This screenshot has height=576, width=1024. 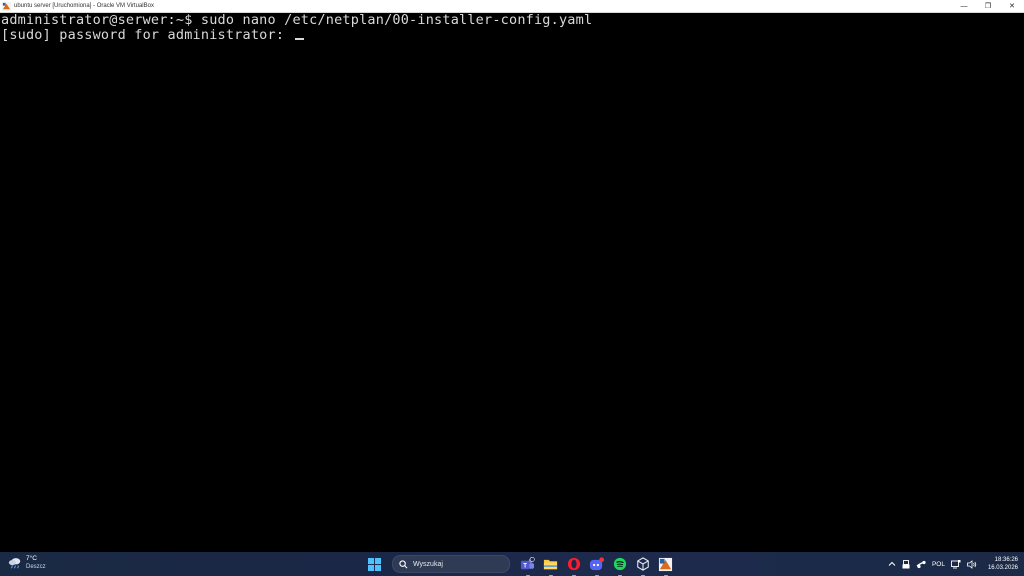 I want to click on taskbar-app-file-explorer, so click(x=551, y=566).